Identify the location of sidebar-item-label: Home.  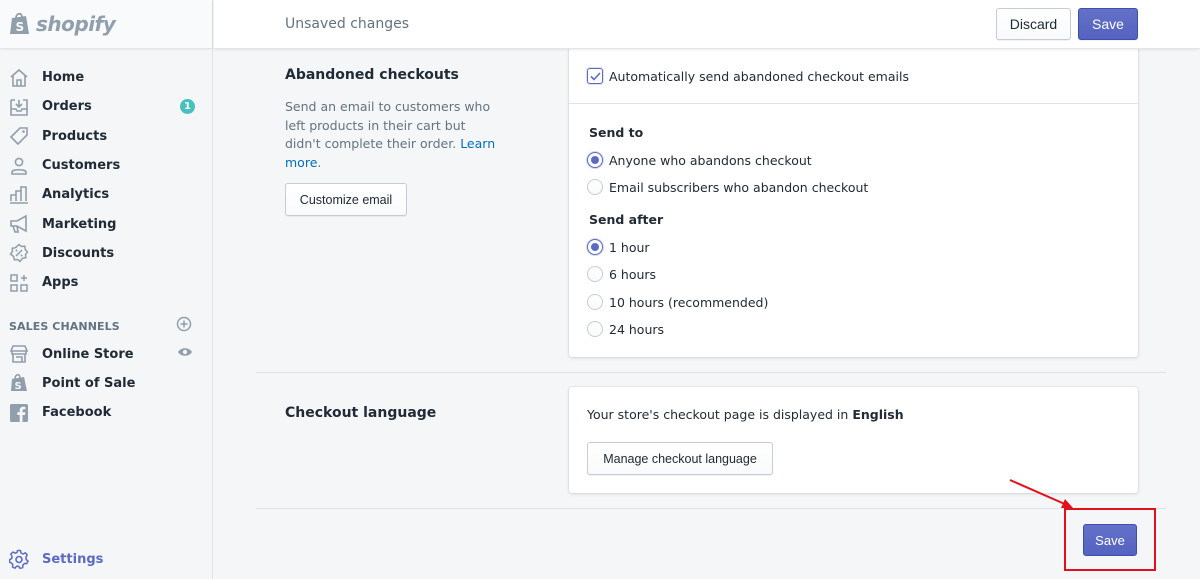
(63, 78).